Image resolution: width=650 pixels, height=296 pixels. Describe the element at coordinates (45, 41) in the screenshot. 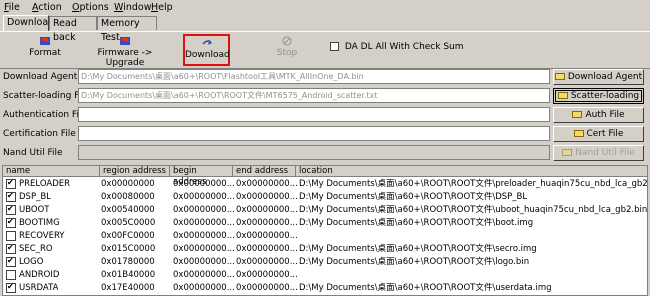

I see `format-icon` at that location.